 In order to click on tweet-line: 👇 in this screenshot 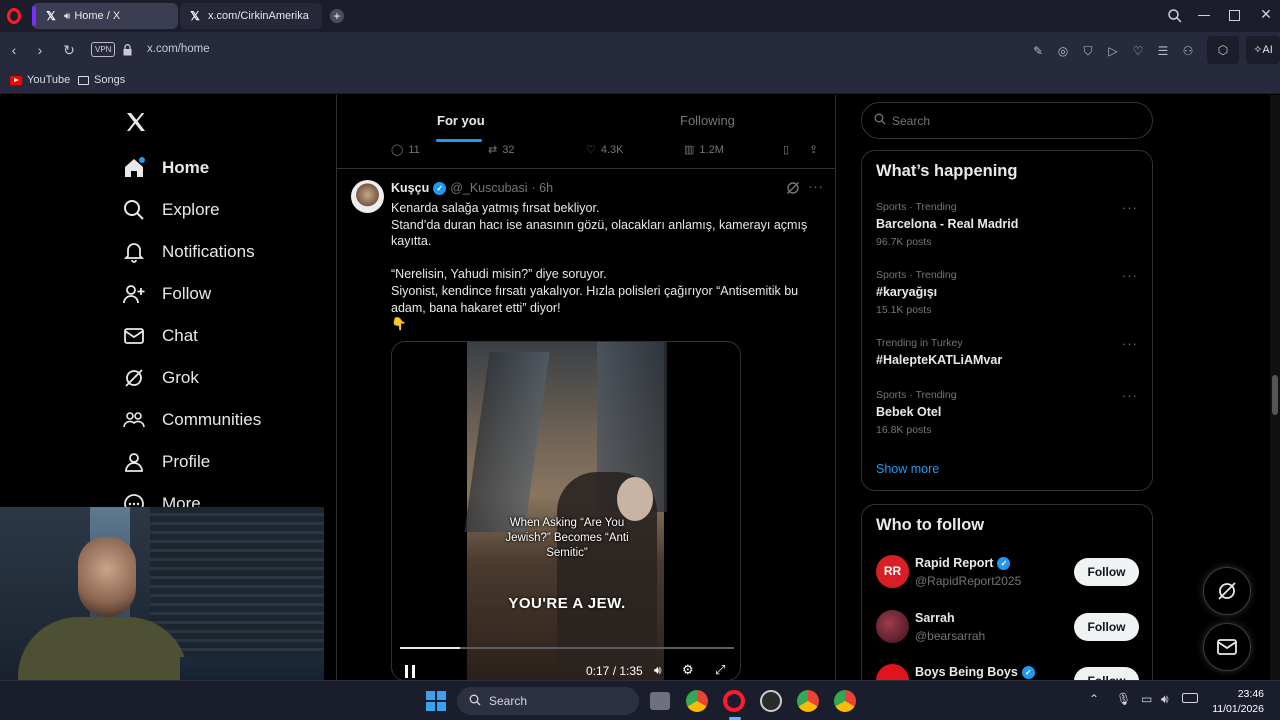, I will do `click(399, 324)`.